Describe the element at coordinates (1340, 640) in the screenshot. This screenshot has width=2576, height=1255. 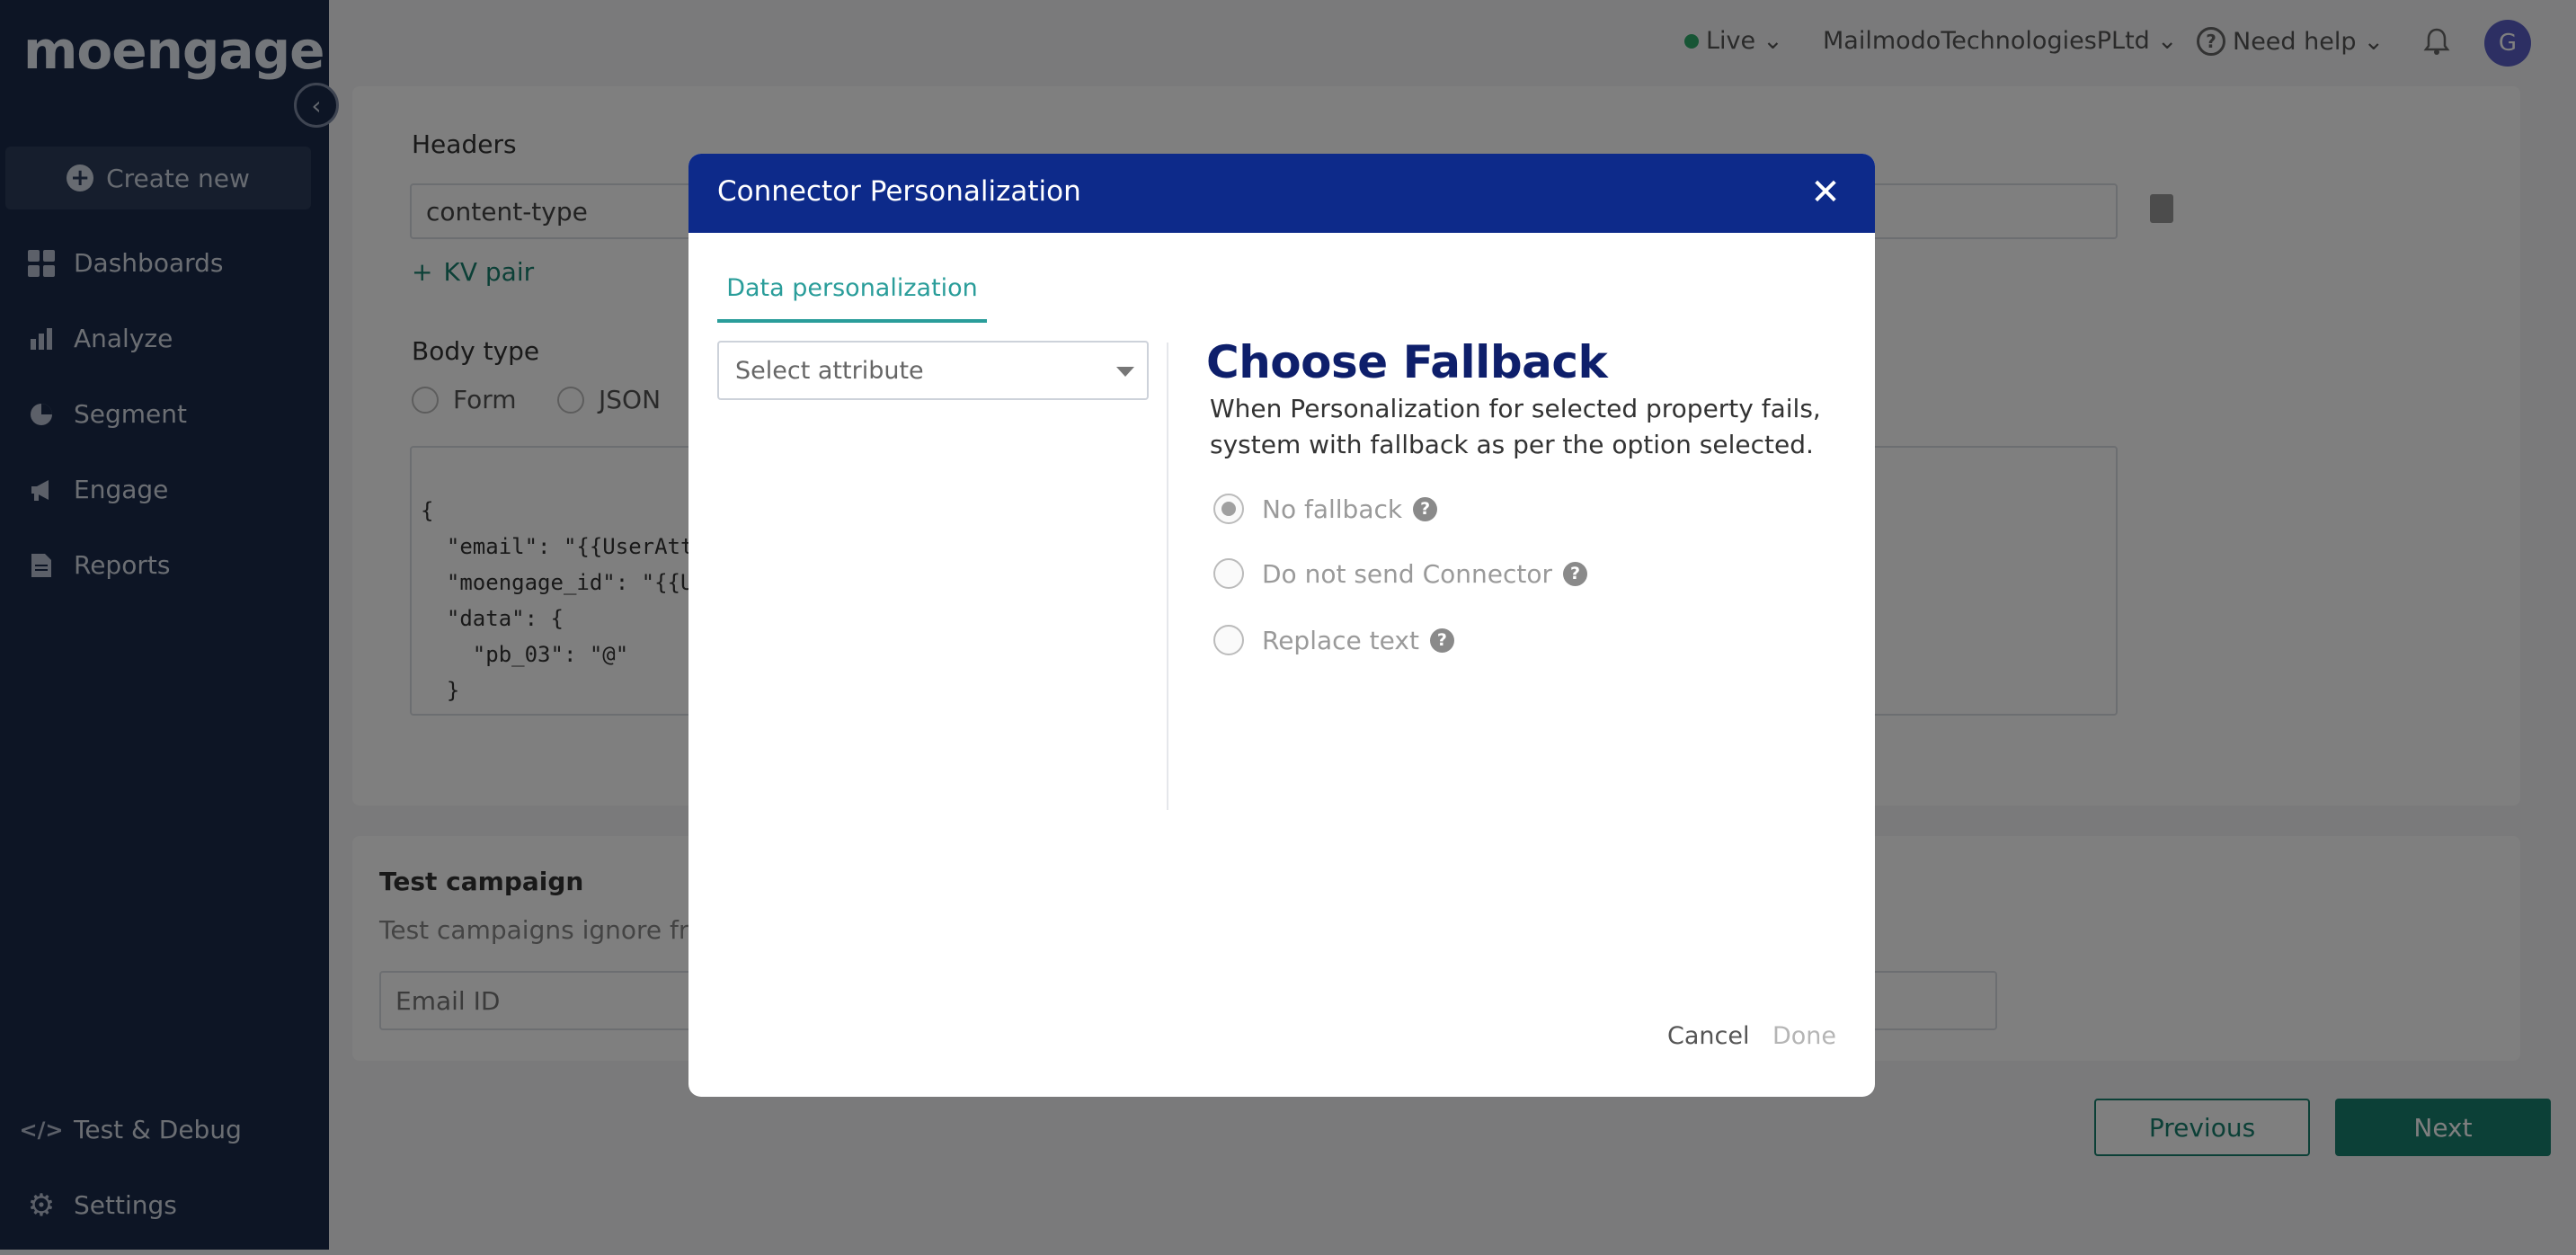
I see `option-label: Replace text` at that location.